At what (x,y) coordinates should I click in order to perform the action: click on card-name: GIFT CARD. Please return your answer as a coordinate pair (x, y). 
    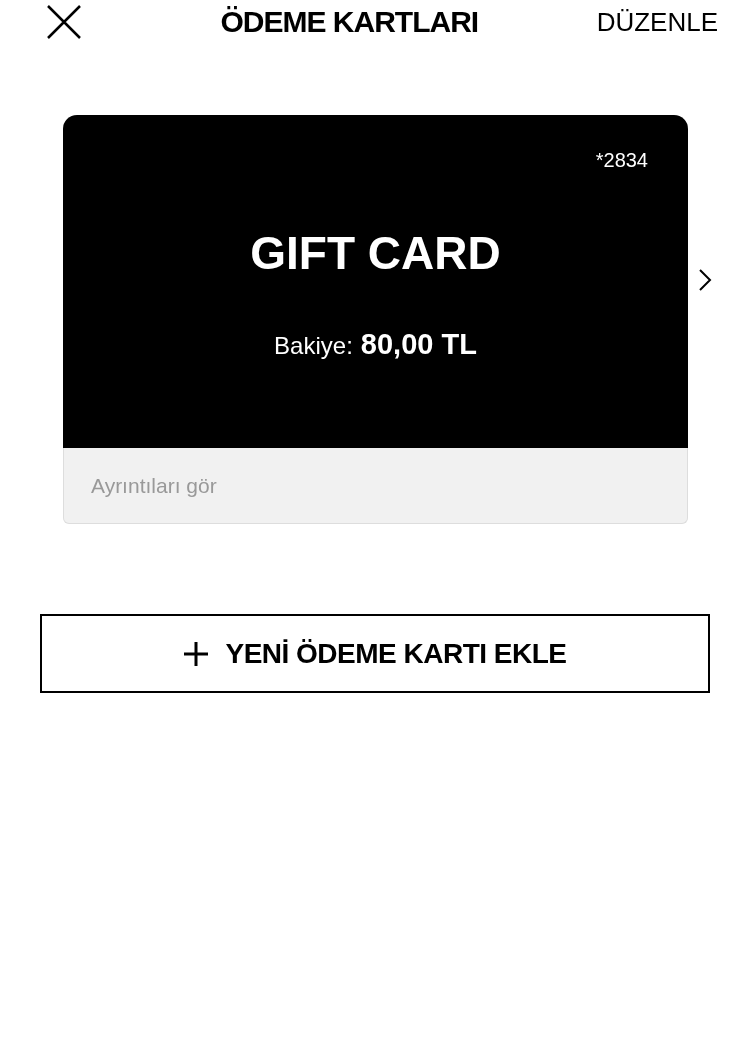
    Looking at the image, I should click on (375, 253).